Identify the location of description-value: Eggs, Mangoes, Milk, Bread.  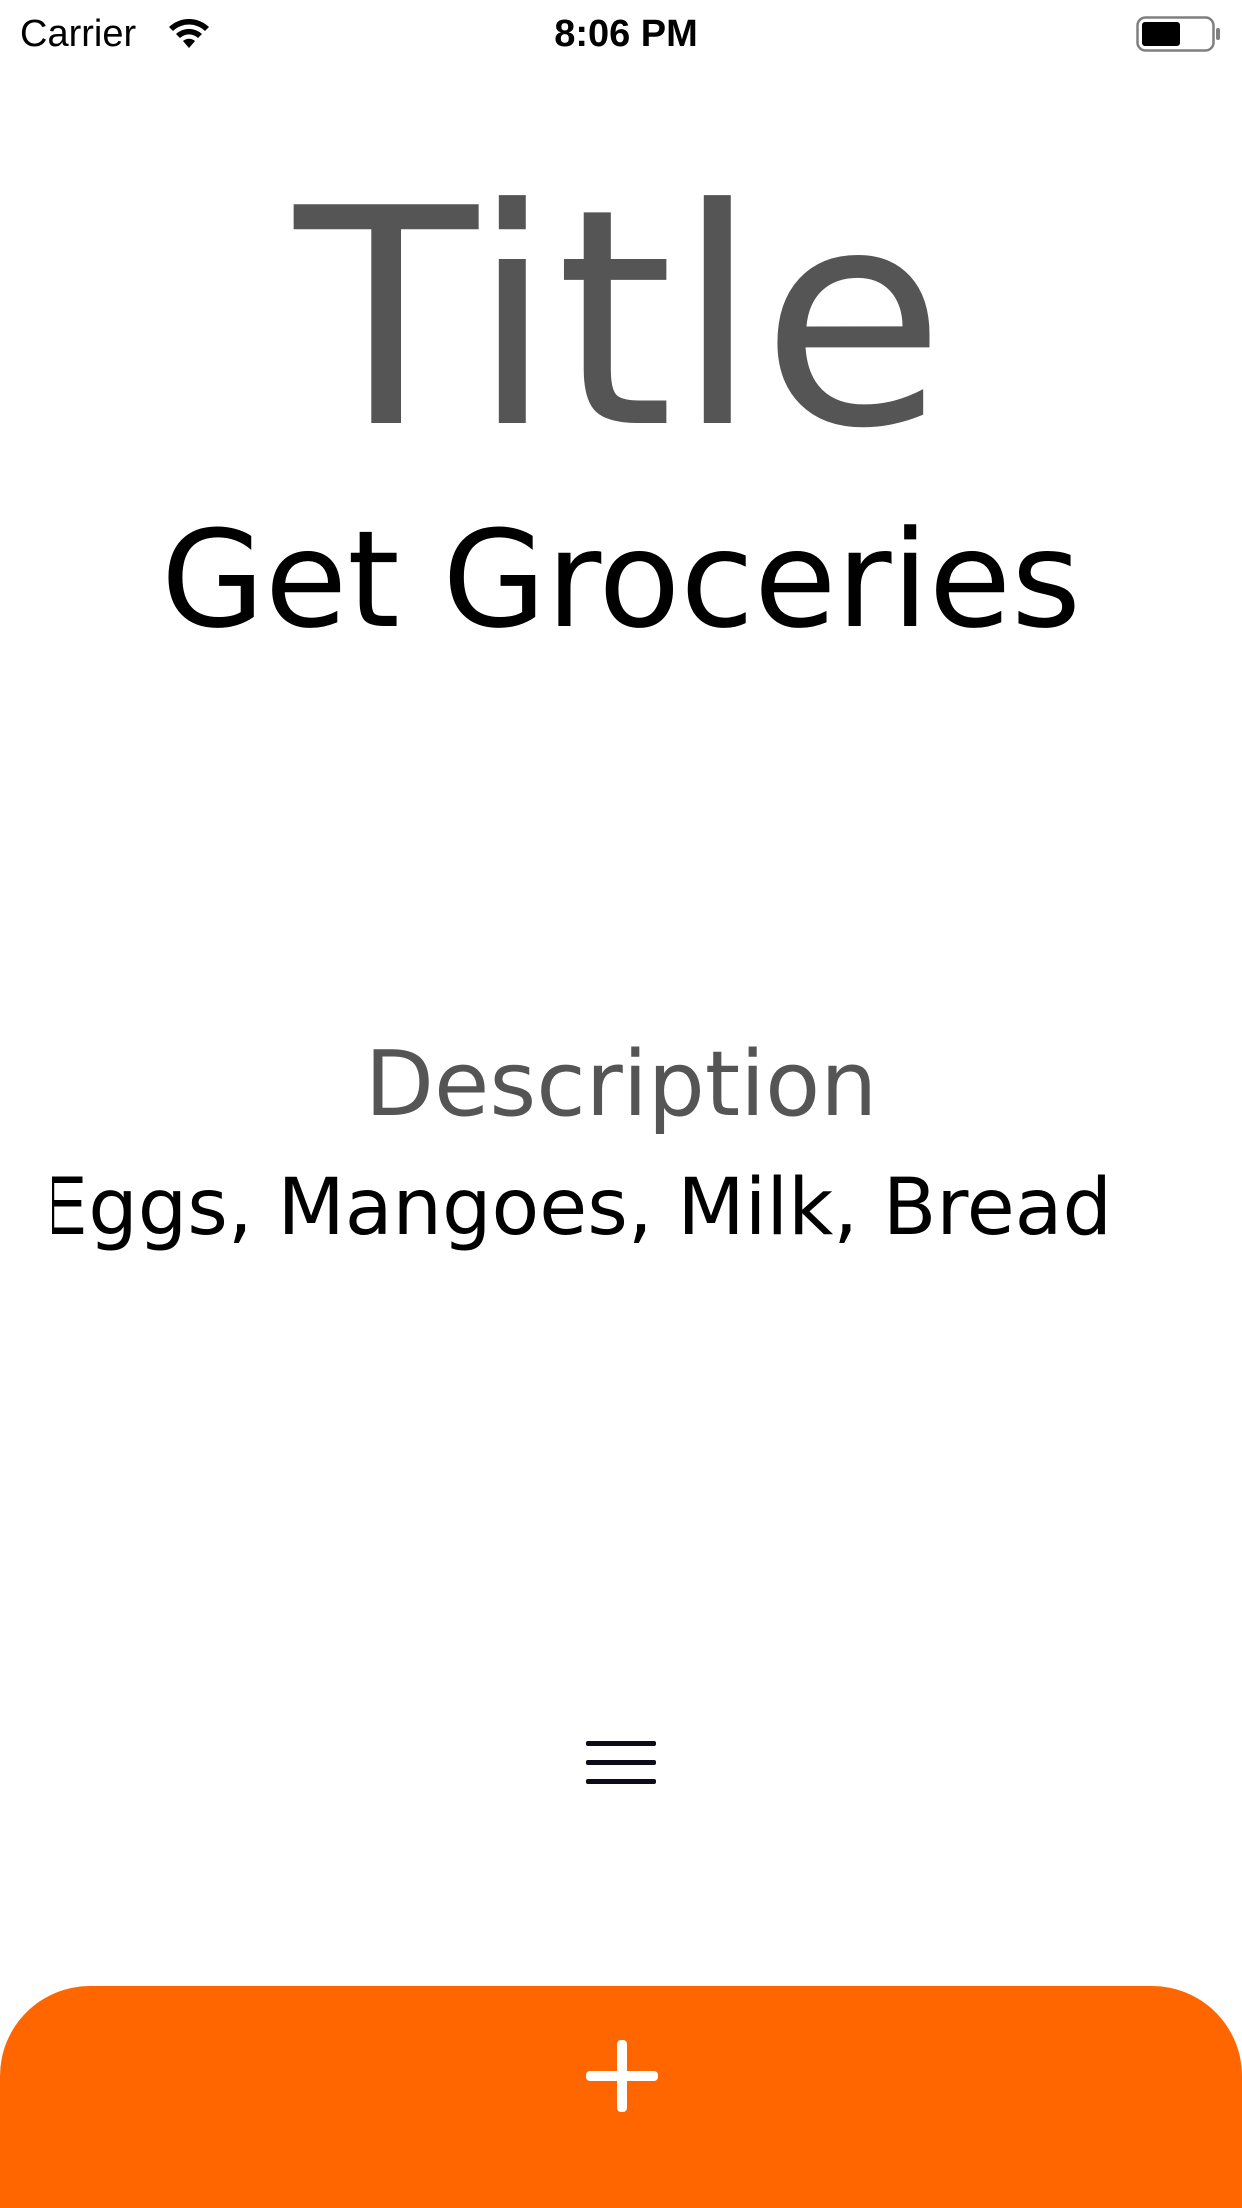
(582, 1208).